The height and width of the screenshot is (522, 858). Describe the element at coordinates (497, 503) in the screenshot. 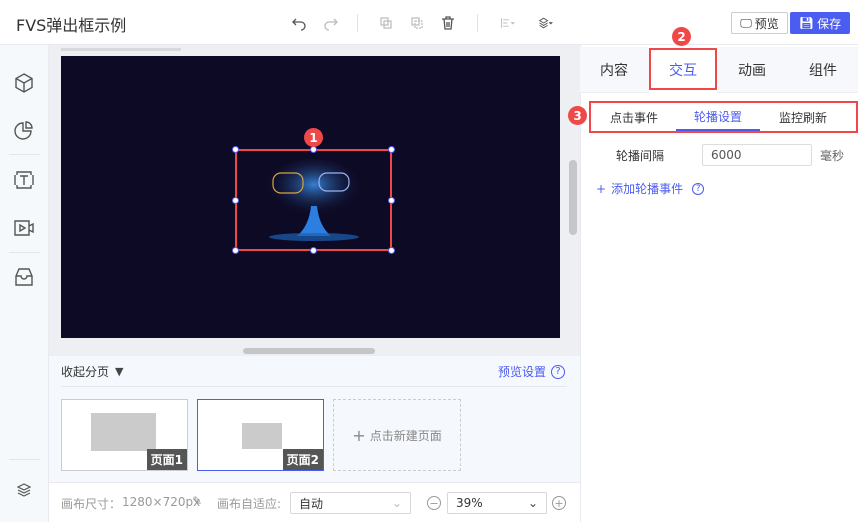

I see `zoom-select: 39% ⌄` at that location.